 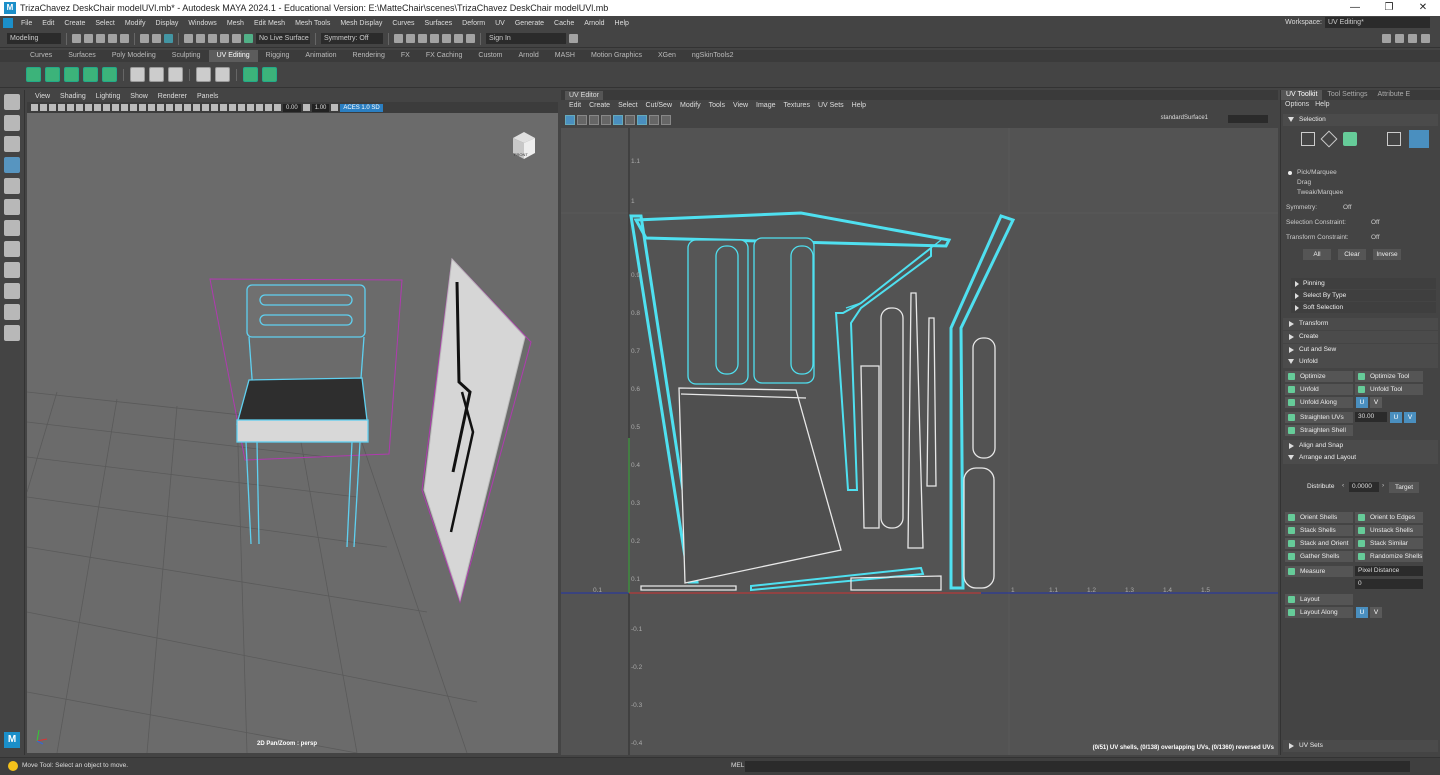 What do you see at coordinates (713, 56) in the screenshot?
I see `shelf-tab-ngskintools2: ngSkinTools2` at bounding box center [713, 56].